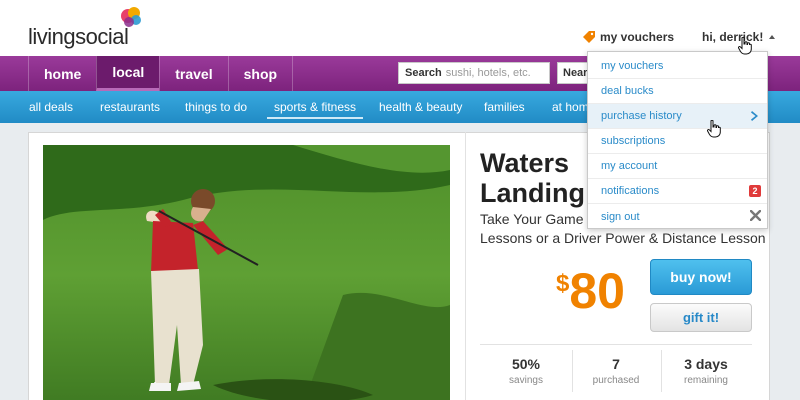 This screenshot has height=400, width=800. What do you see at coordinates (620, 216) in the screenshot?
I see `menu-item-label: sign out` at bounding box center [620, 216].